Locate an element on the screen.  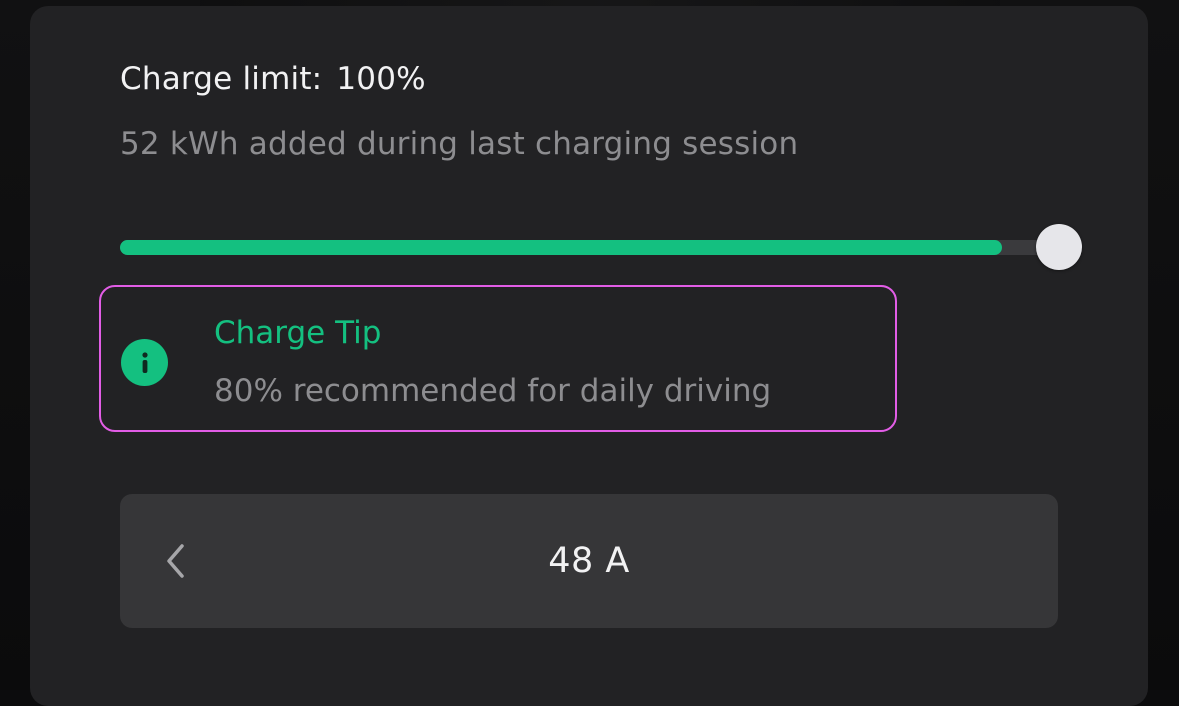
chevron-left-icon is located at coordinates (176, 561).